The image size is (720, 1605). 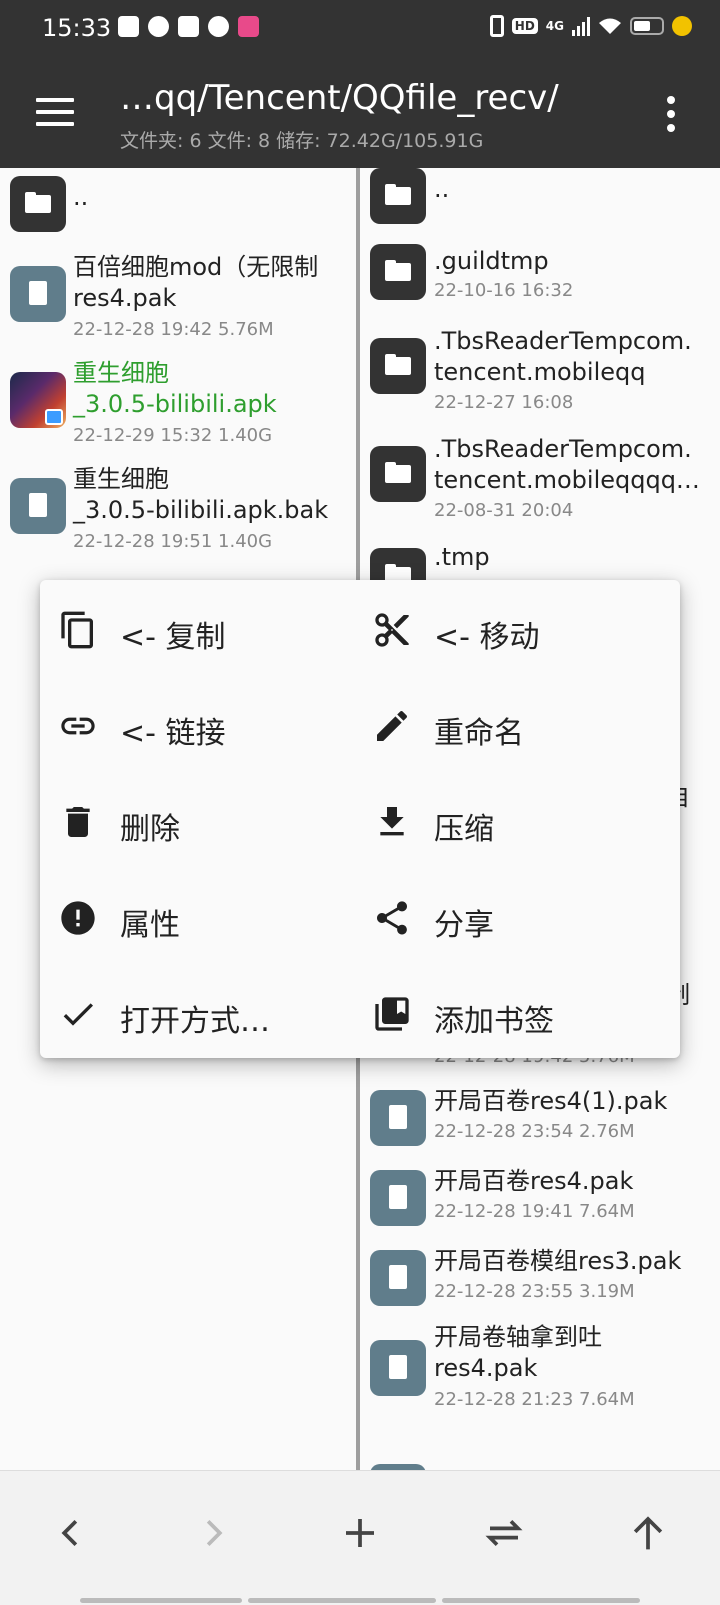 I want to click on item-name: 百倍细胞mod（无限制, so click(x=196, y=267).